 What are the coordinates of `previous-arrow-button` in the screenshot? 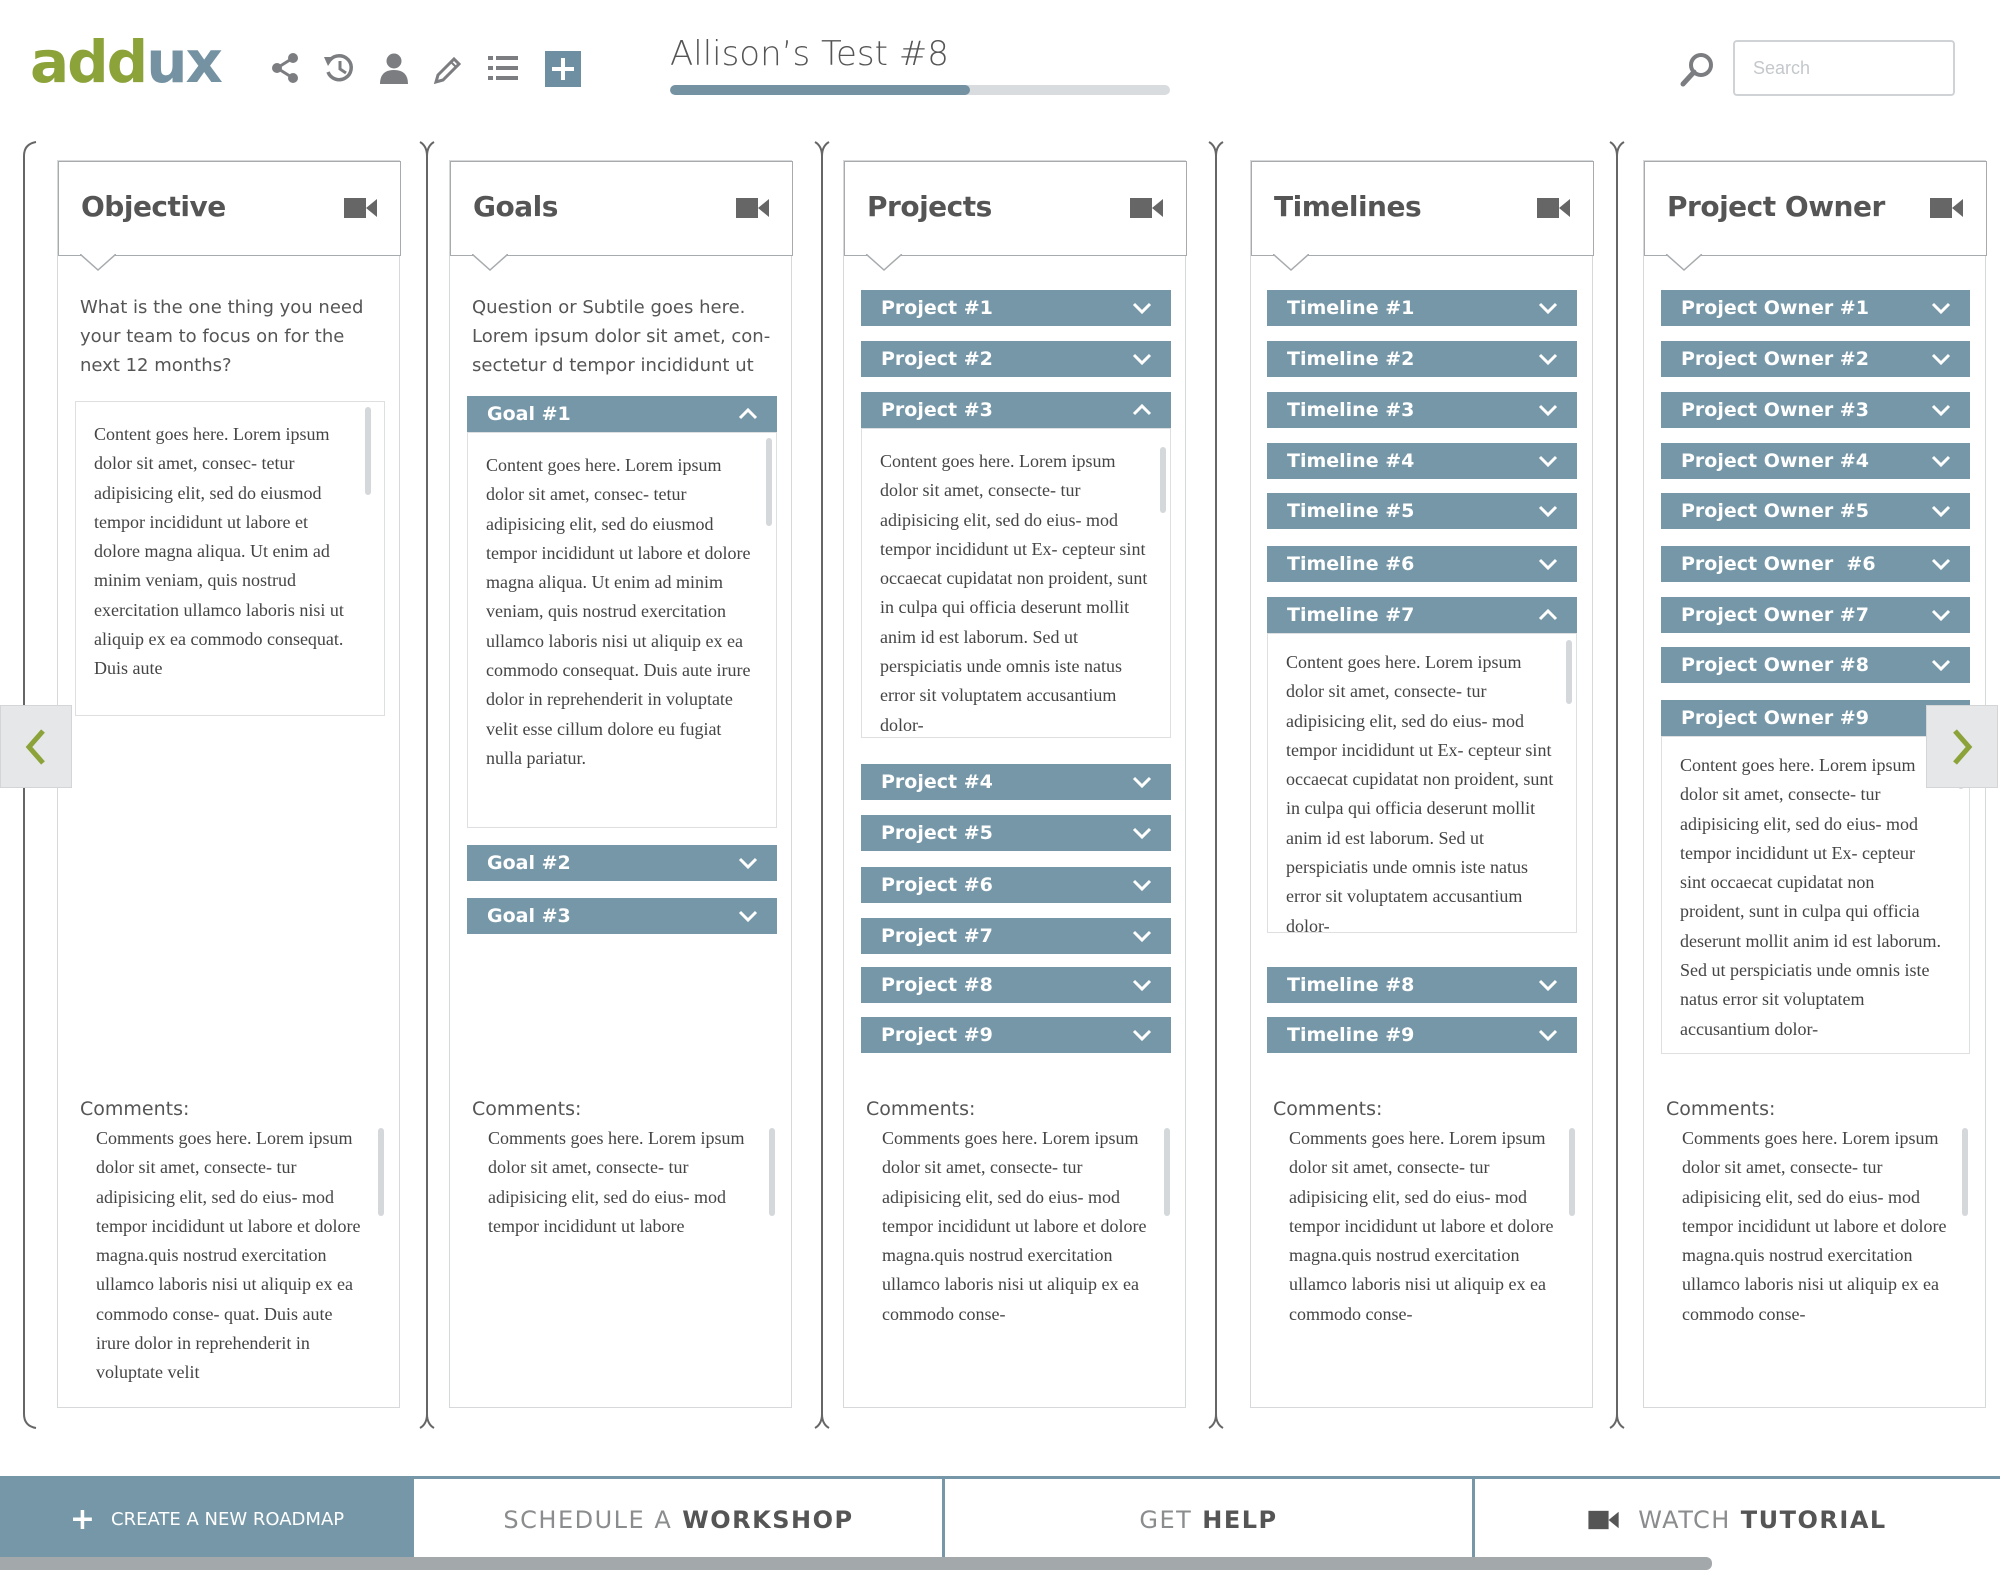 It's located at (36, 746).